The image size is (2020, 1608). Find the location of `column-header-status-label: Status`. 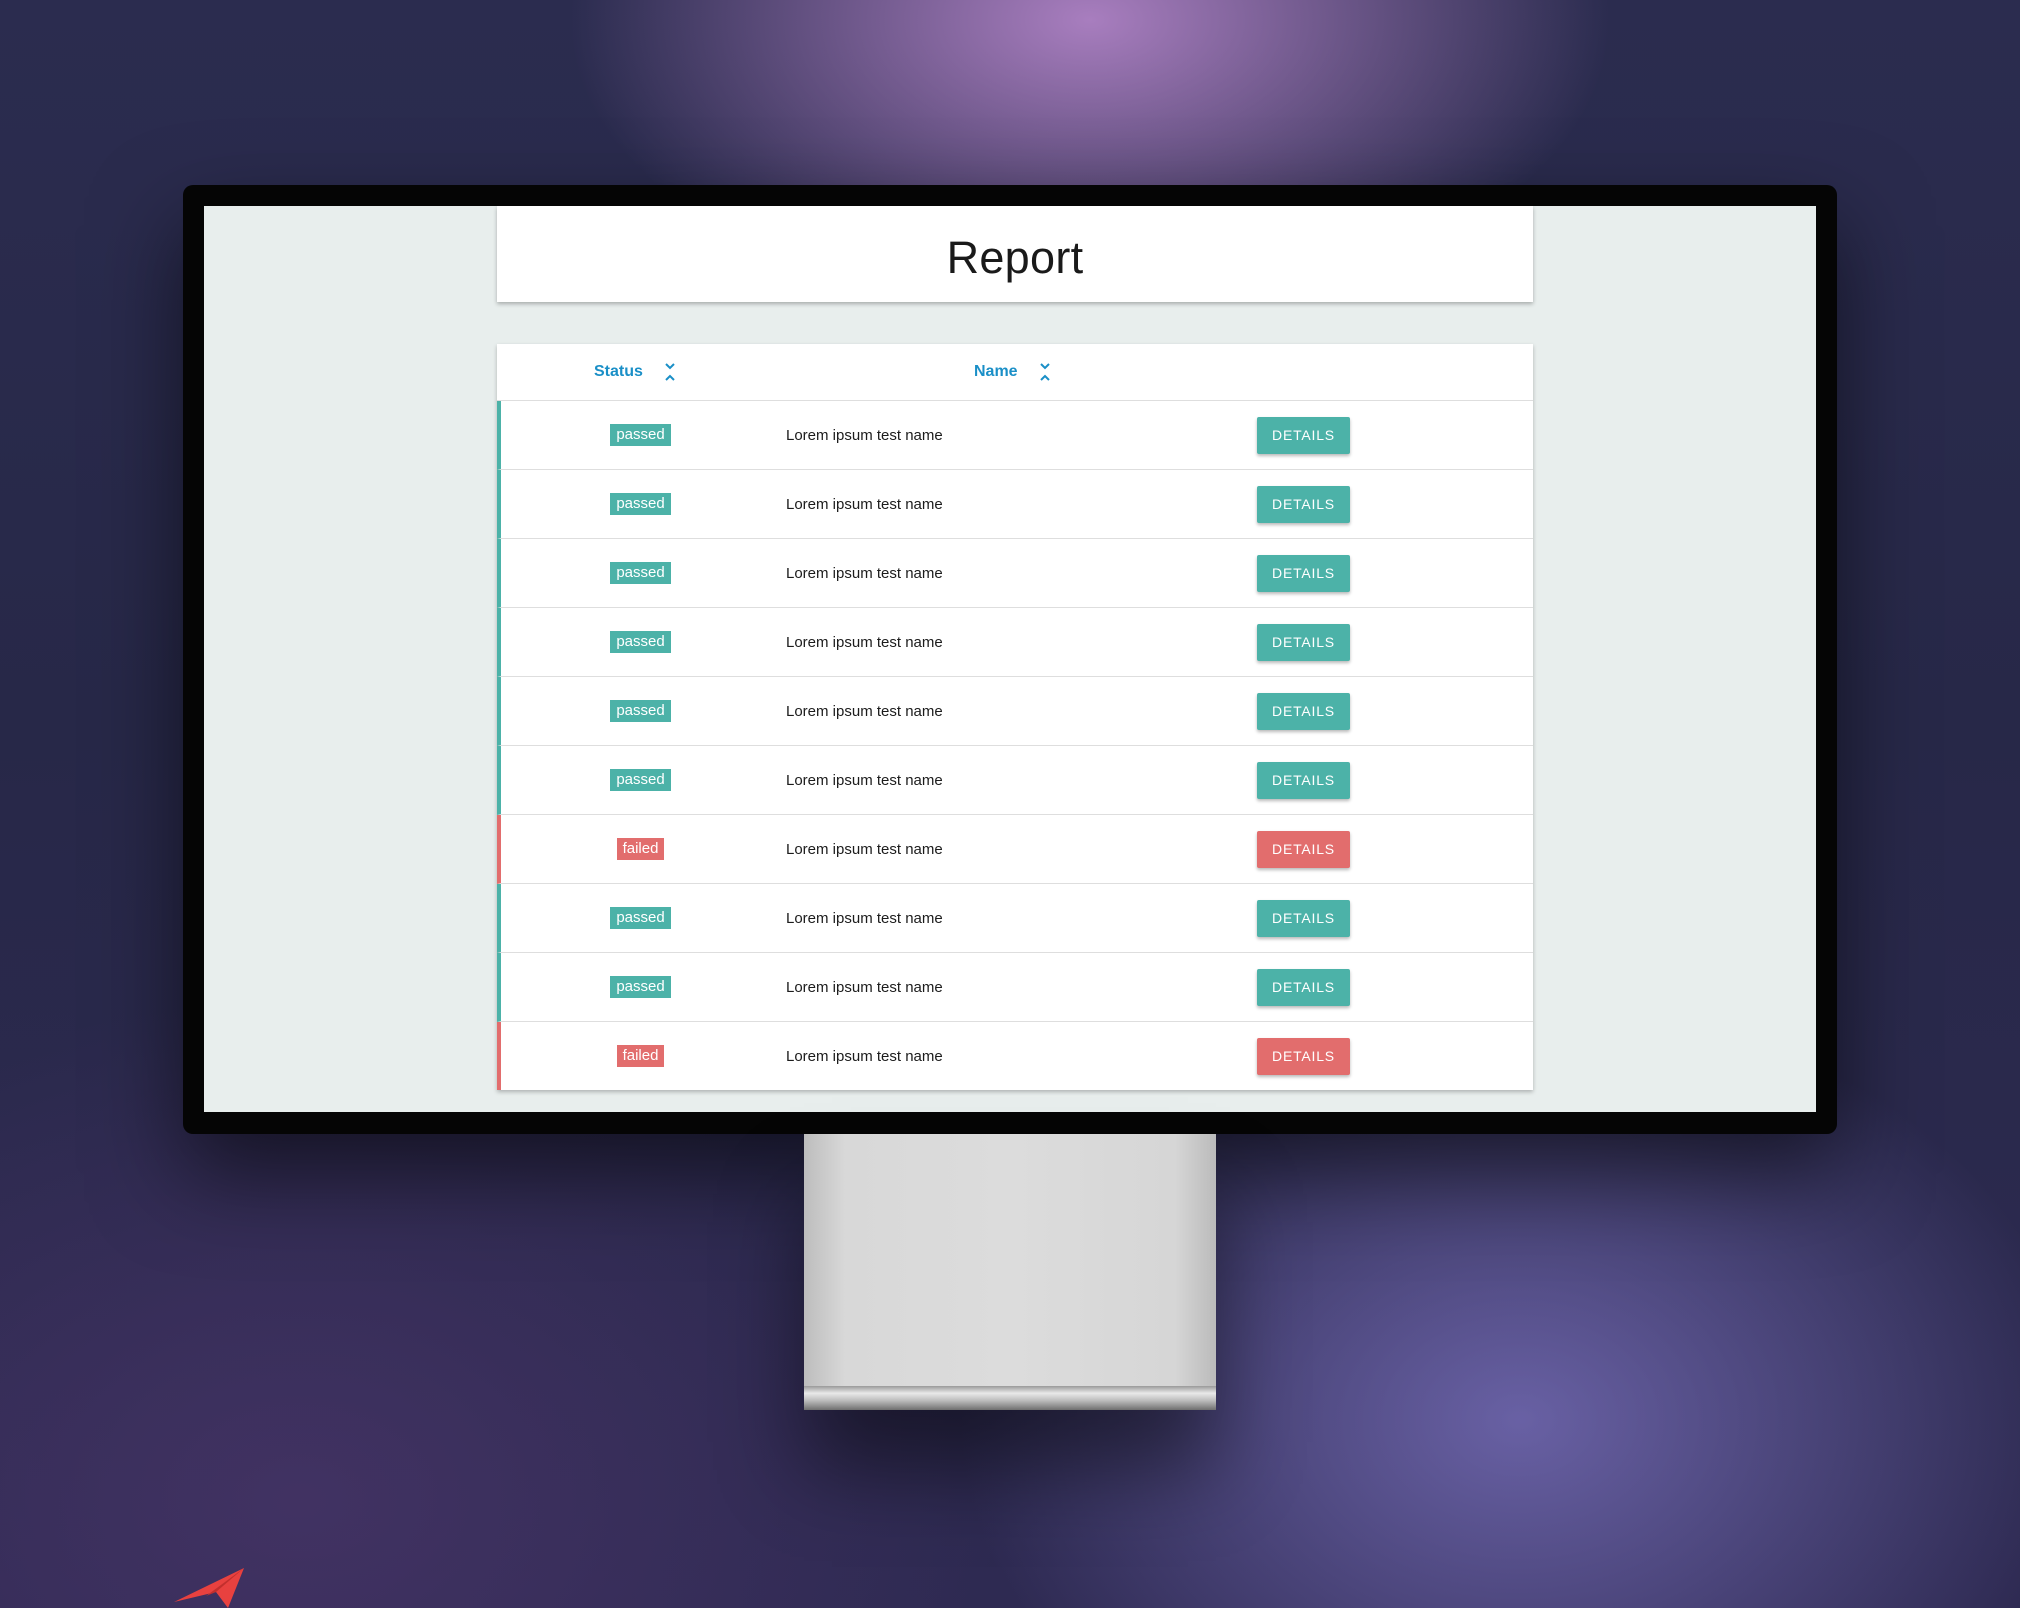

column-header-status-label: Status is located at coordinates (618, 371).